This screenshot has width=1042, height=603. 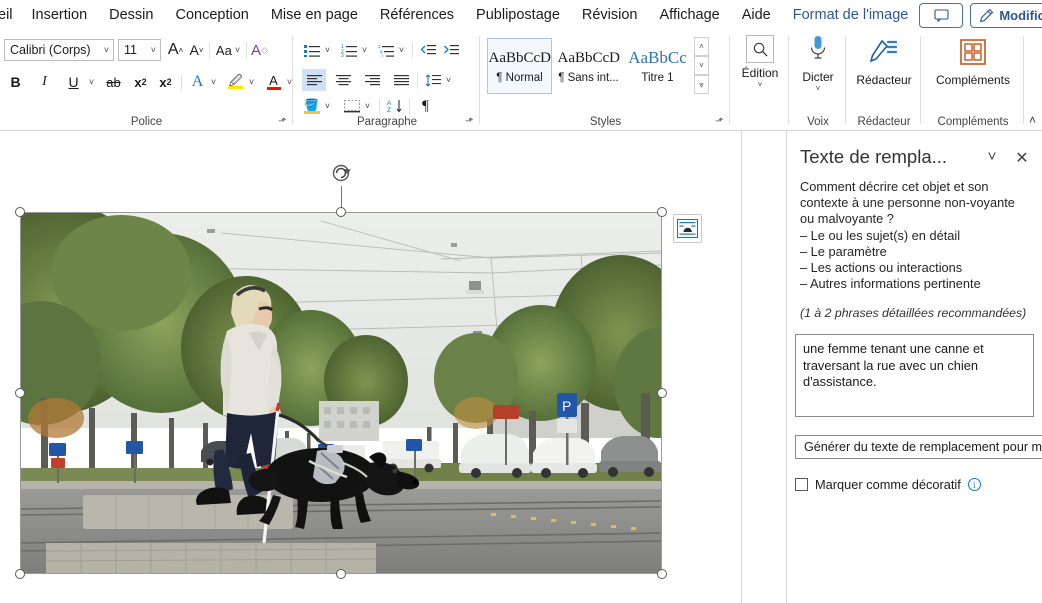 What do you see at coordinates (130, 50) in the screenshot?
I see `font-size-value: 11` at bounding box center [130, 50].